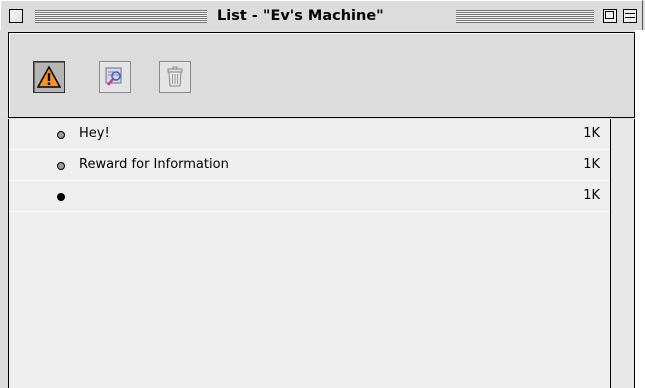 This screenshot has width=645, height=388. What do you see at coordinates (640, 209) in the screenshot?
I see `desktop-background` at bounding box center [640, 209].